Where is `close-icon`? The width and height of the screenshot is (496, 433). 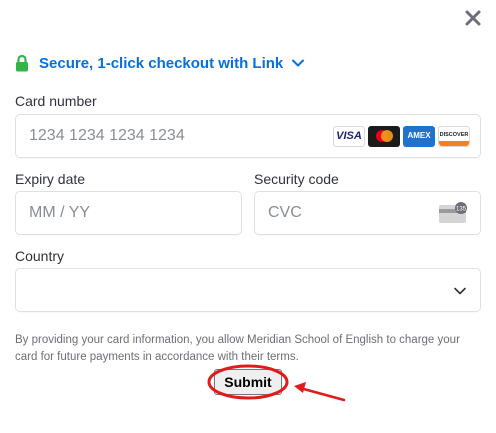
close-icon is located at coordinates (473, 18).